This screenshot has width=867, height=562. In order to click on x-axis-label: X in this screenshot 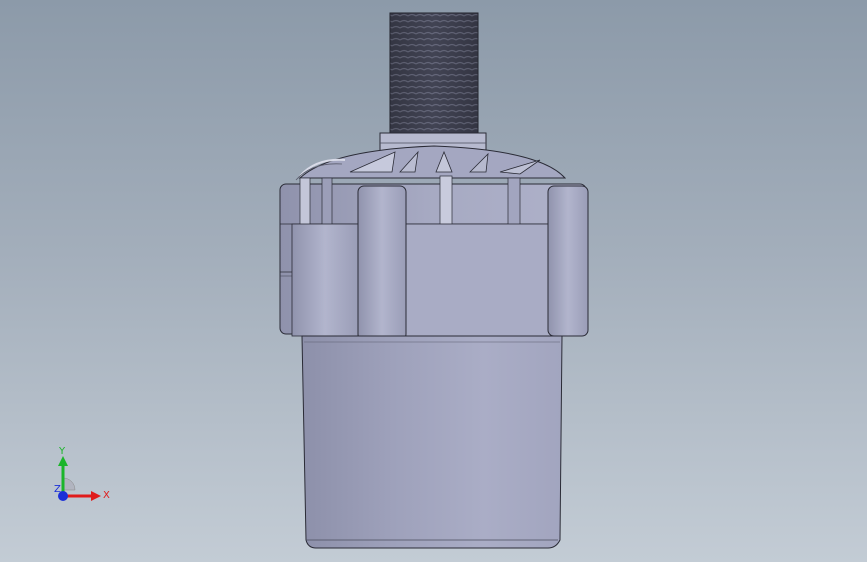, I will do `click(106, 495)`.